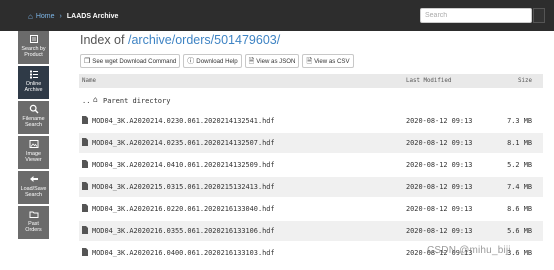 This screenshot has width=554, height=270. Describe the element at coordinates (519, 209) in the screenshot. I see `file-size: 8.6 MB` at that location.